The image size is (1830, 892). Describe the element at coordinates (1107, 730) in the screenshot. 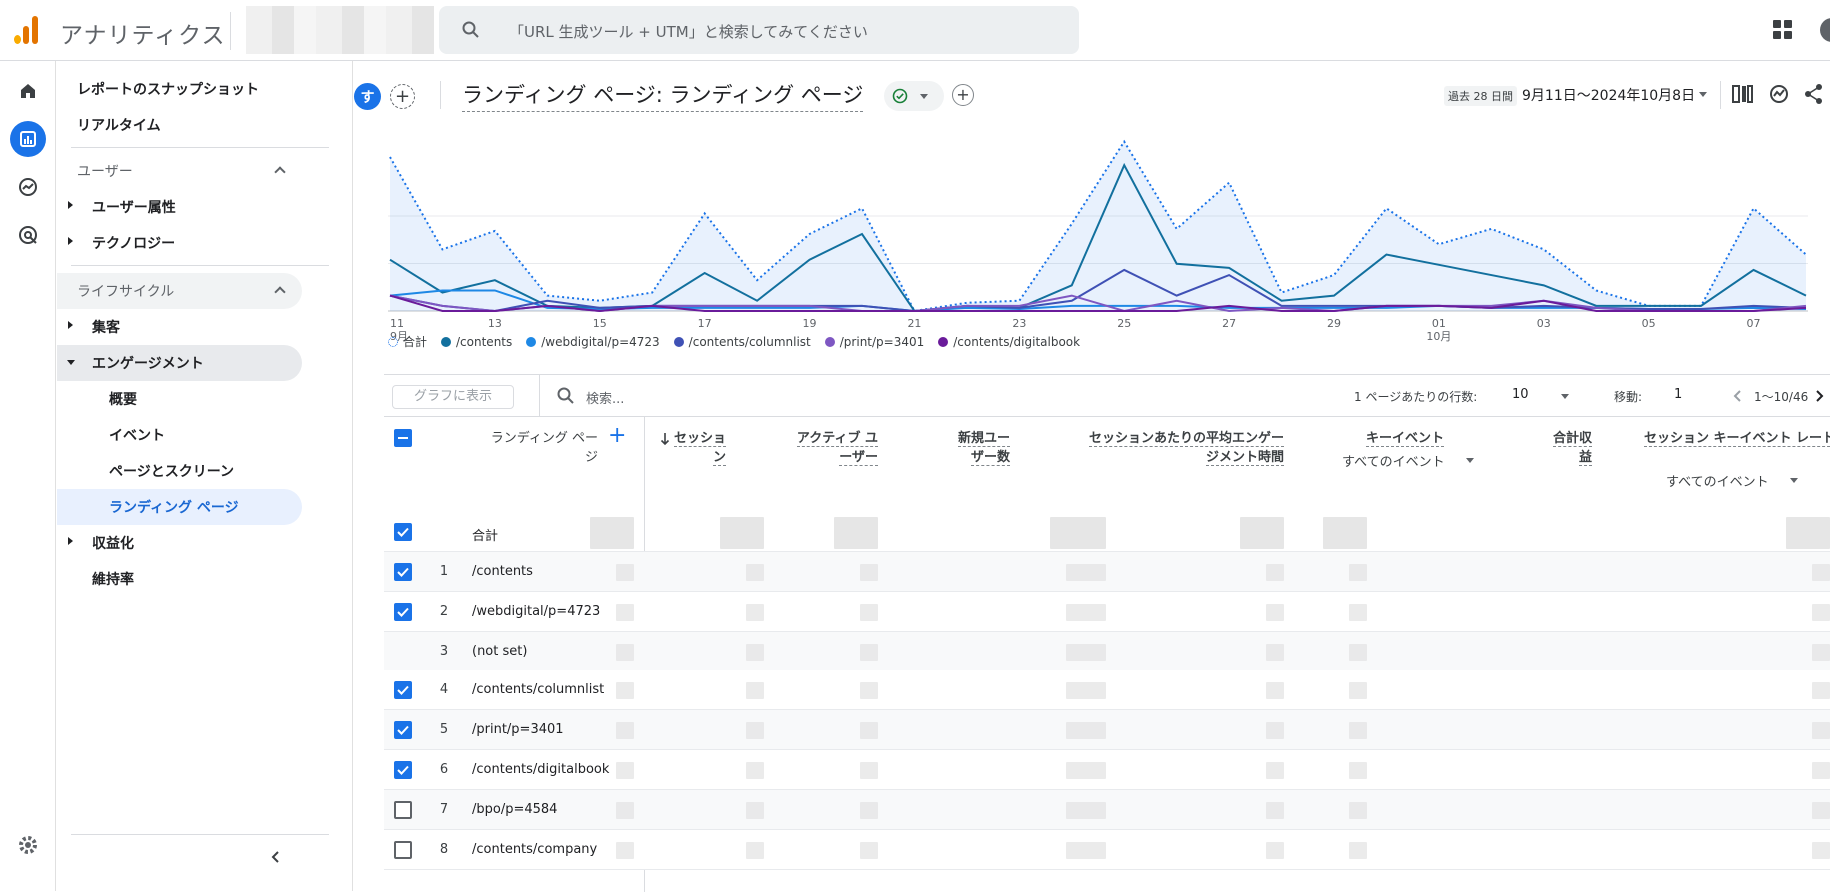

I see `table-row: 5/print/p=3401` at that location.